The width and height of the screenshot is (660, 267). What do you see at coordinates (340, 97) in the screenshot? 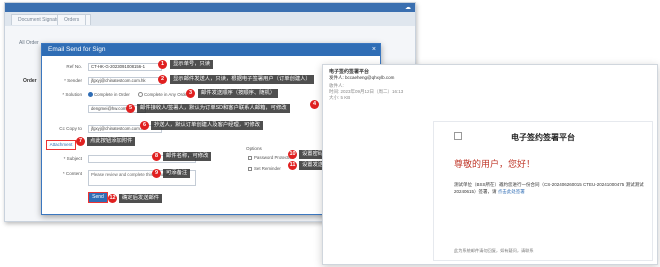
I see `email-size: 大小: 5 KB` at bounding box center [340, 97].